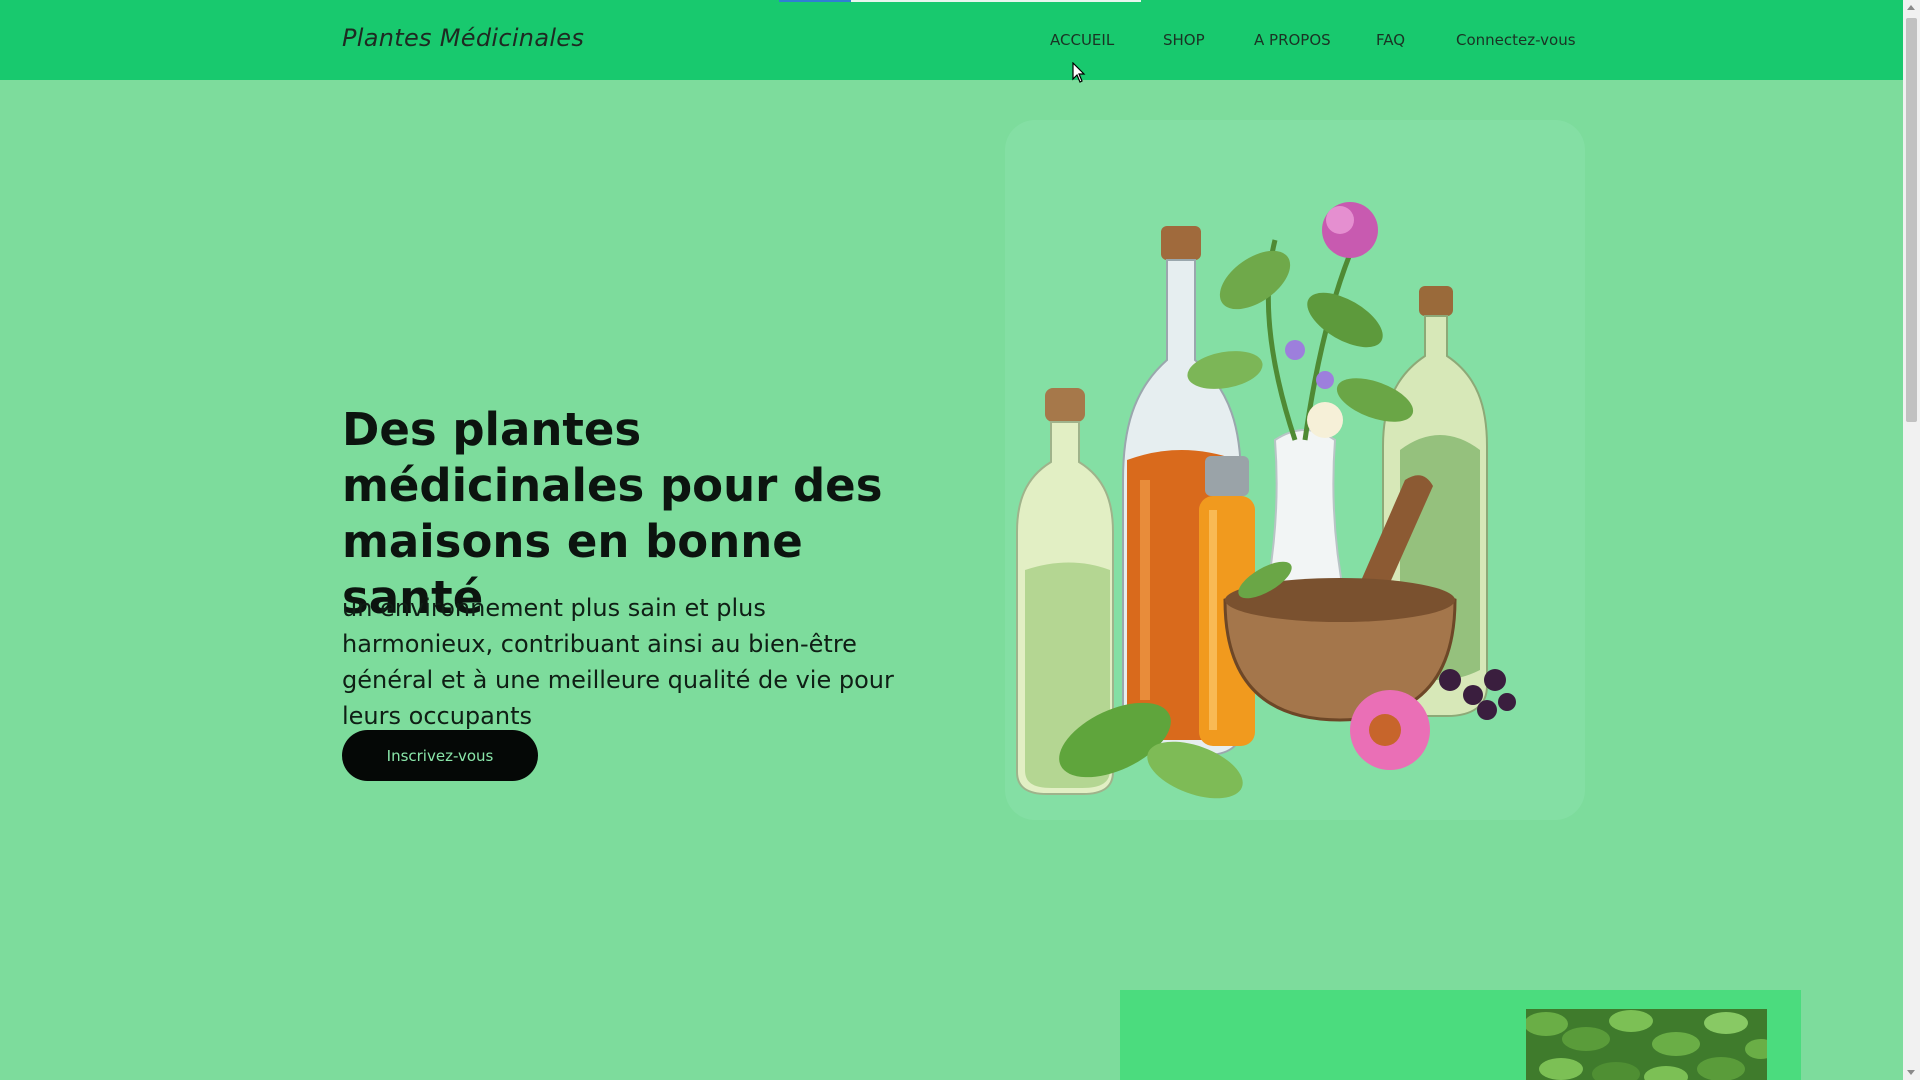 Image resolution: width=1920 pixels, height=1080 pixels. What do you see at coordinates (951, 43) in the screenshot?
I see `main-nav: ACCUEIL SHOP A PROPOS FAQ Connectez-vous` at bounding box center [951, 43].